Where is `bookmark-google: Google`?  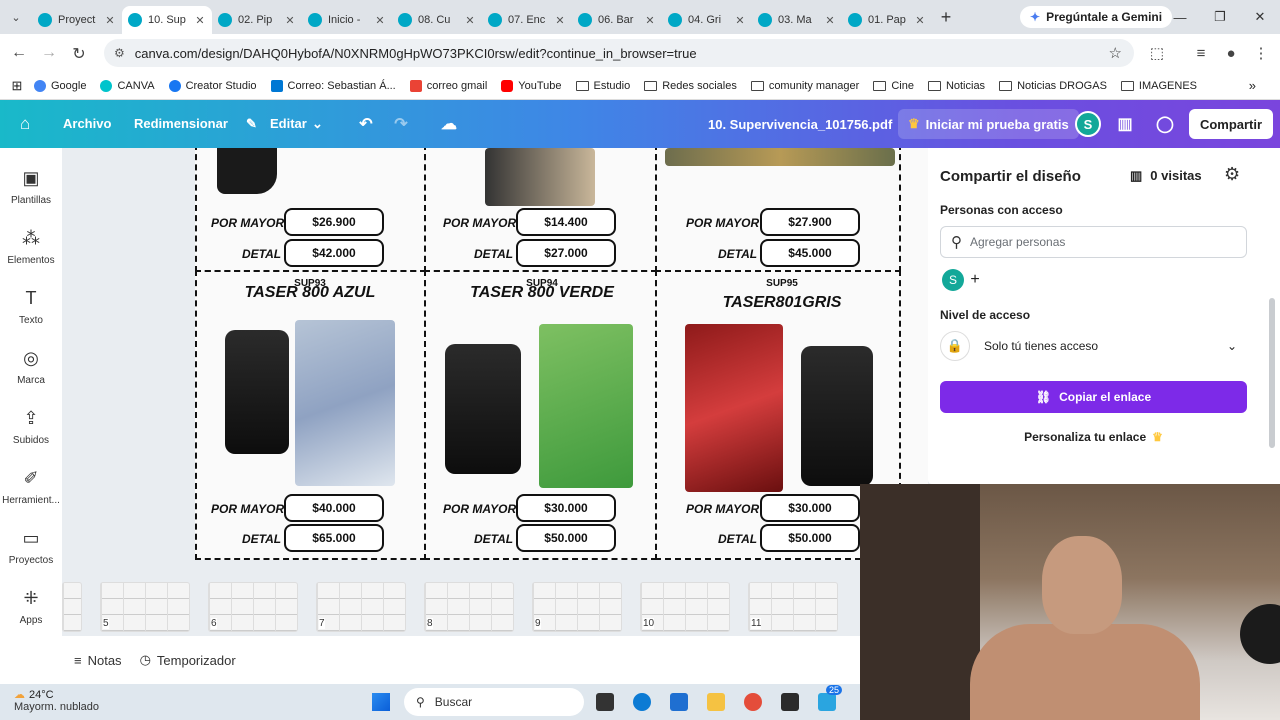
bookmark-google: Google is located at coordinates (60, 85).